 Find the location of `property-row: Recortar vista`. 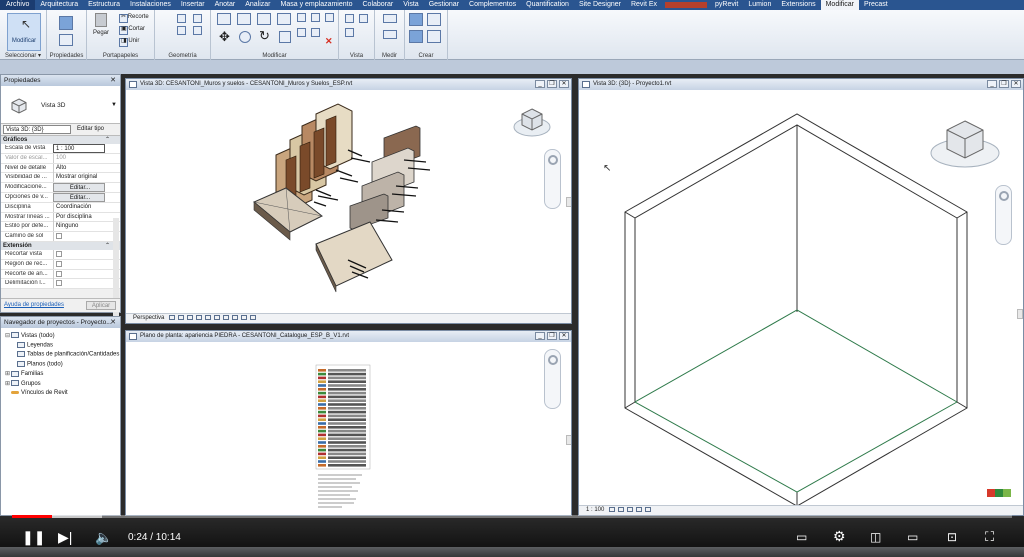

property-row: Recortar vista is located at coordinates (60, 254).